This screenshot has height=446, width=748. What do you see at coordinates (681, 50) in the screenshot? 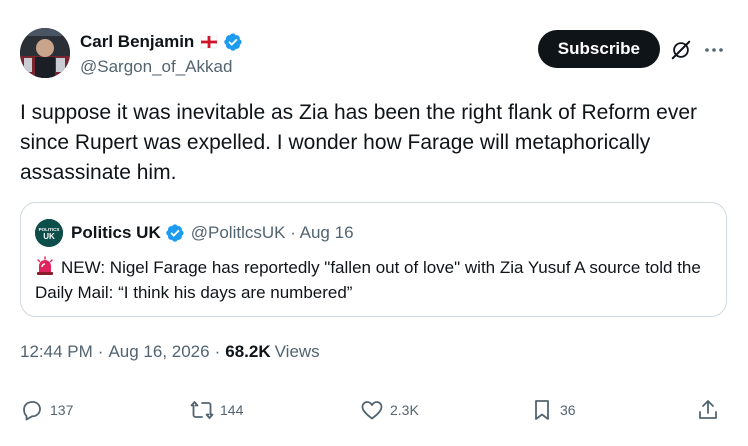
I see `grok-icon` at bounding box center [681, 50].